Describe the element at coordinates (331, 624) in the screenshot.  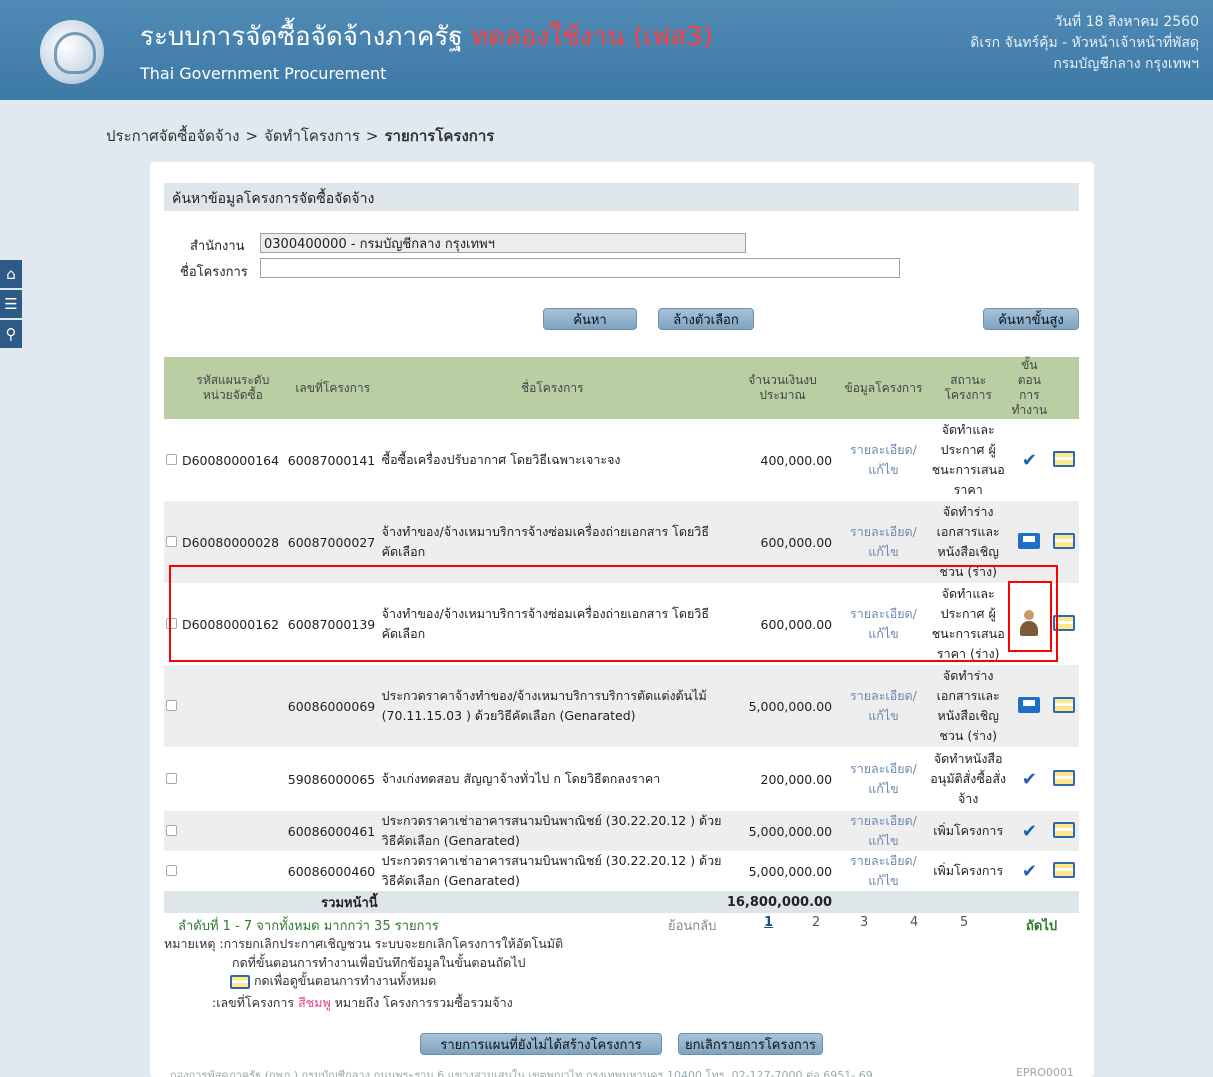
I see `project-no-cell: 60087000139` at that location.